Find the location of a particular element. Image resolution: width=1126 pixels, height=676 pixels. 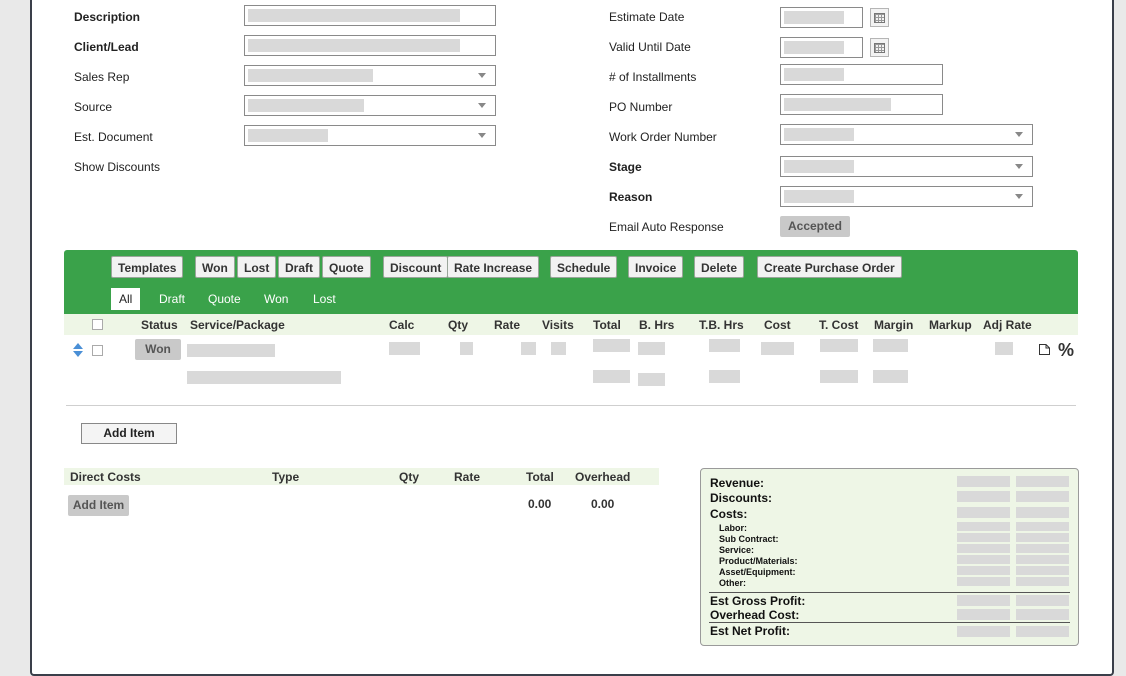

col-direct-costs: Direct Costs is located at coordinates (105, 477).